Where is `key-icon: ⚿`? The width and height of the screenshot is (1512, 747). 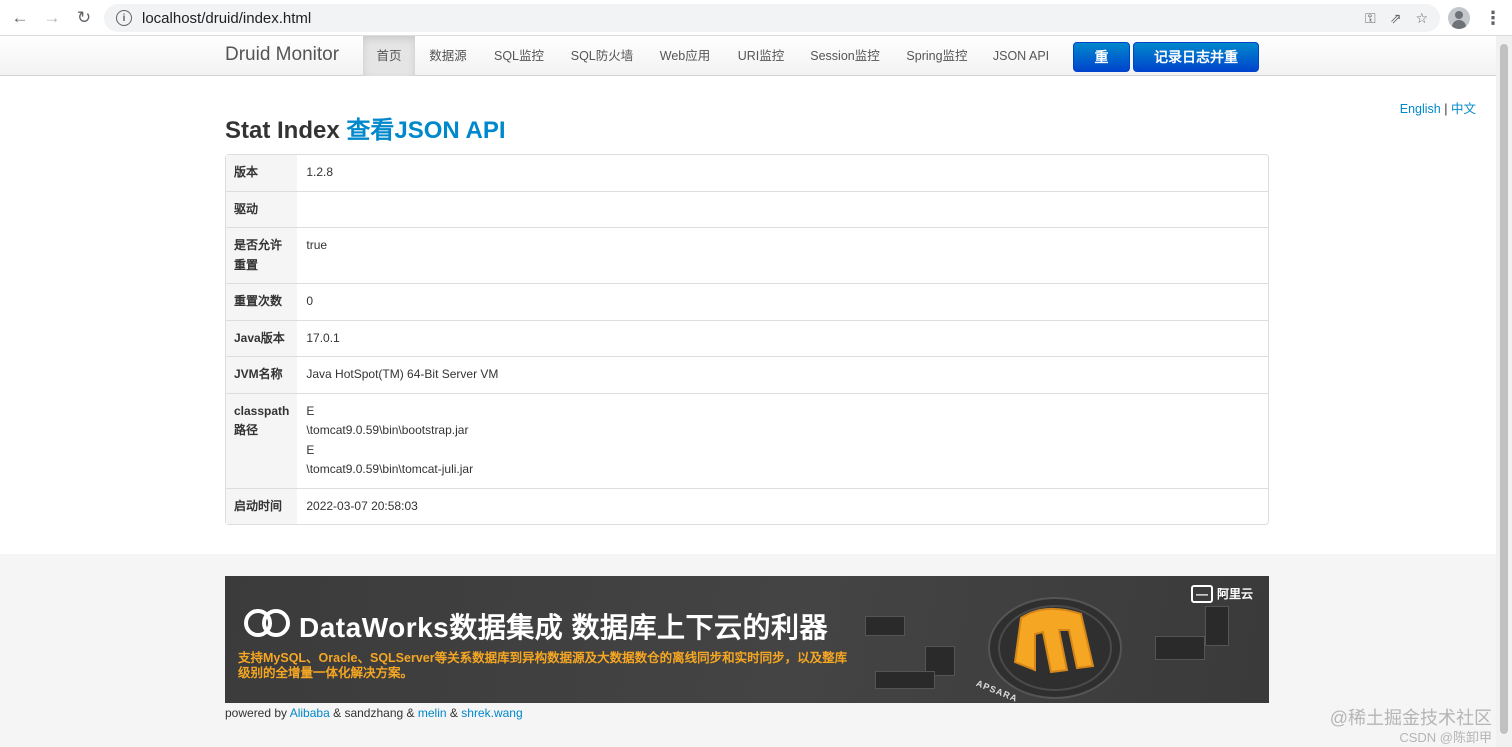 key-icon: ⚿ is located at coordinates (1370, 18).